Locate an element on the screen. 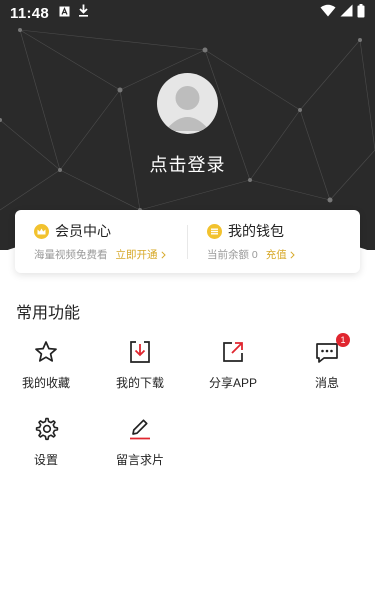  edit-icon is located at coordinates (140, 429).